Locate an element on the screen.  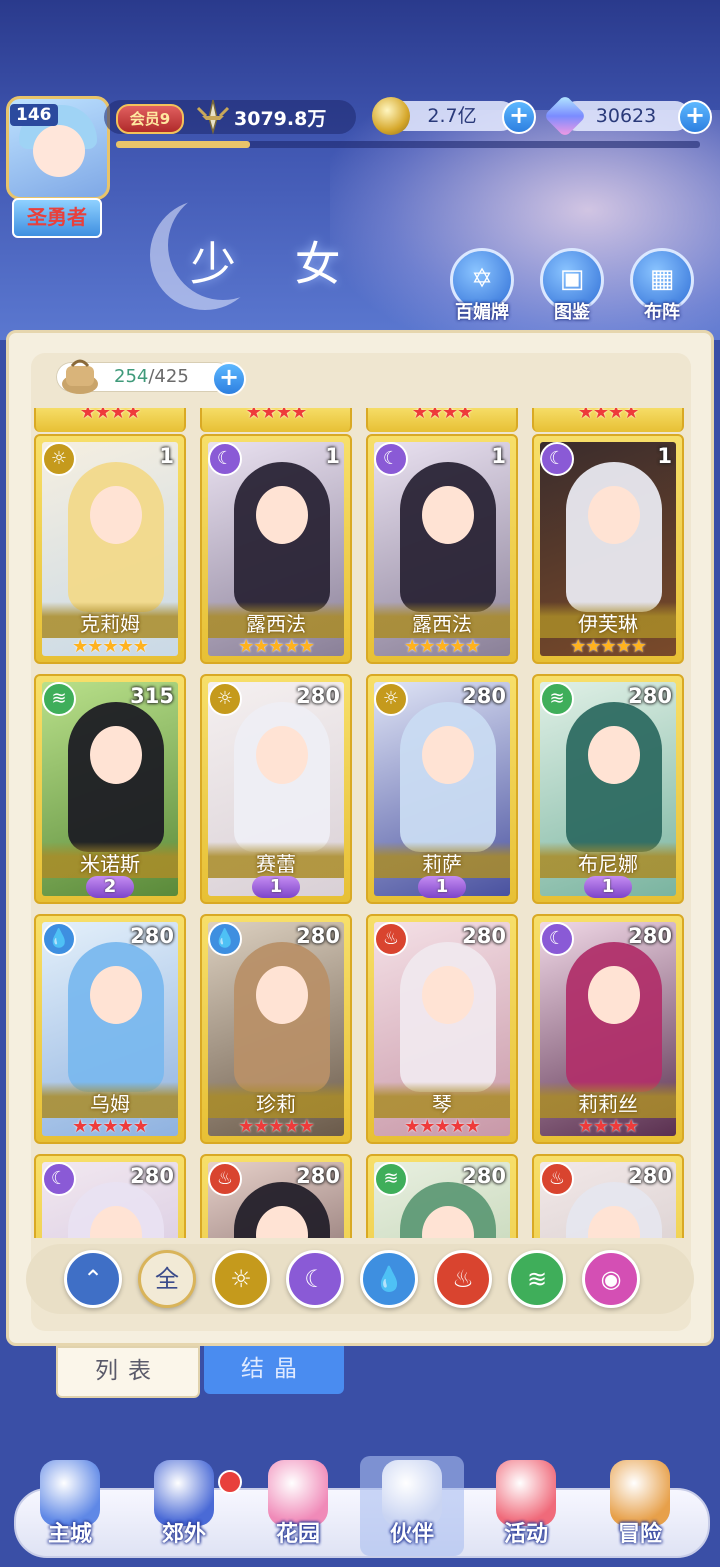
character-name: 米诺斯 is located at coordinates (110, 864).